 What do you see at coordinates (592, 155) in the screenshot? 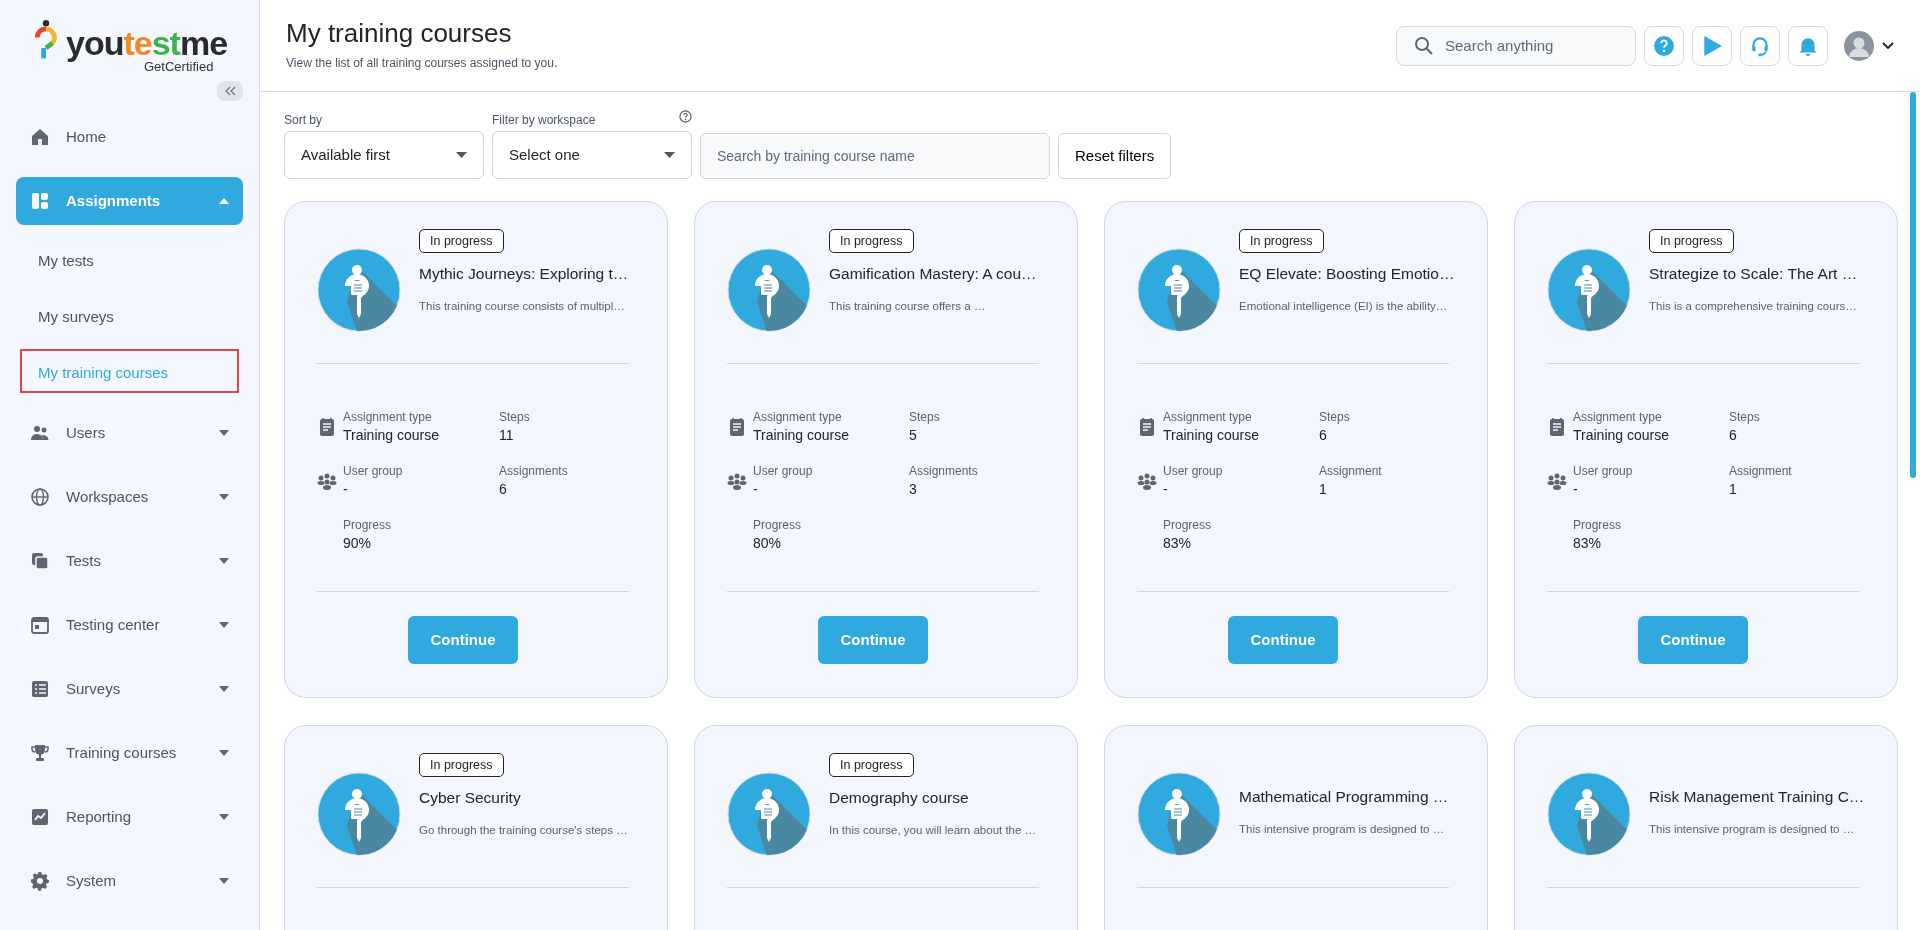
I see `workspace-dropdown: Select one` at bounding box center [592, 155].